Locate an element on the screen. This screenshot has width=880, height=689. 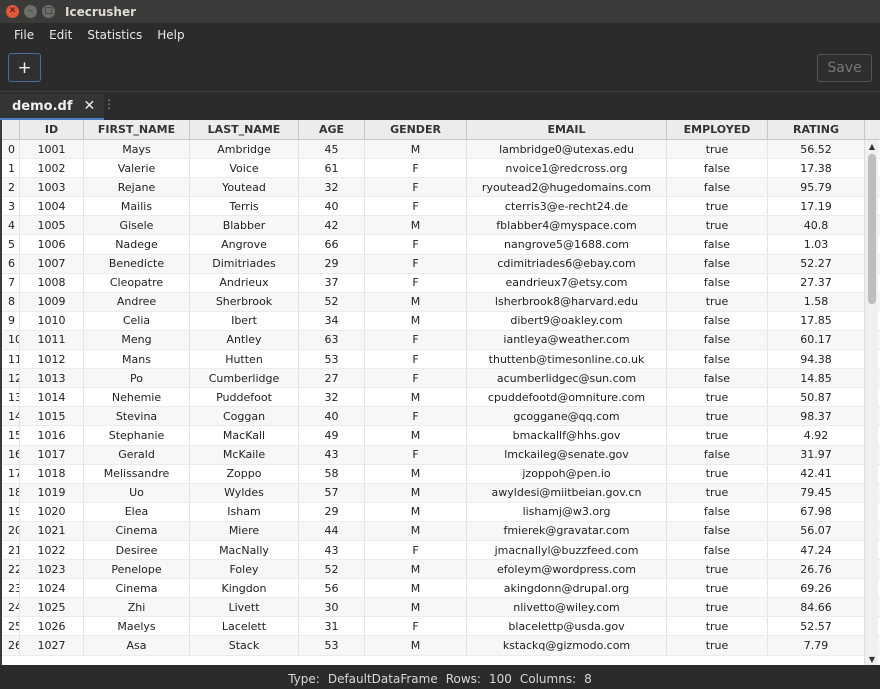
table-cell: dibert9@oakley.com is located at coordinates (567, 320).